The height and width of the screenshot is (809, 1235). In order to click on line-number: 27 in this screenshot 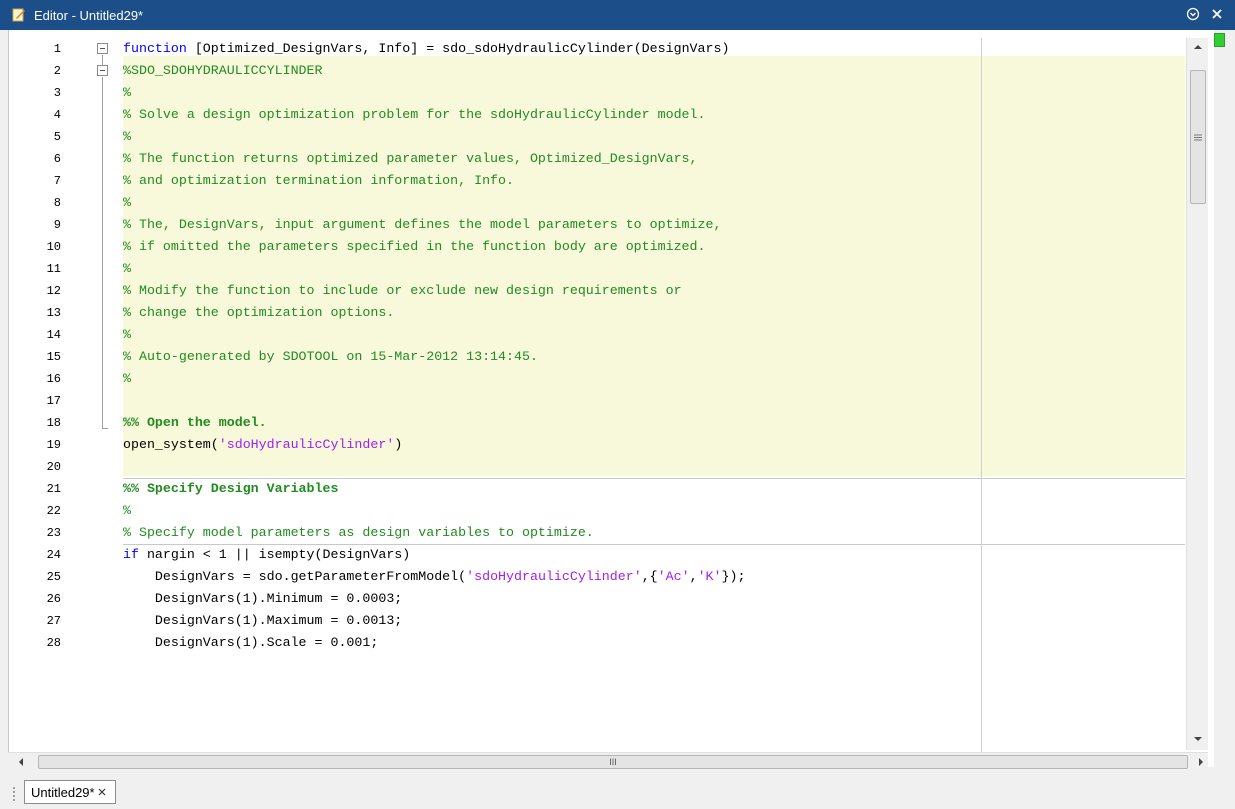, I will do `click(53, 621)`.